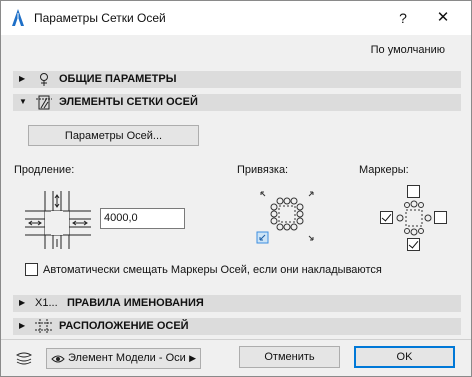 The width and height of the screenshot is (472, 377). I want to click on layer-dropdown: Элемент Модели - Оси ▶, so click(123, 358).